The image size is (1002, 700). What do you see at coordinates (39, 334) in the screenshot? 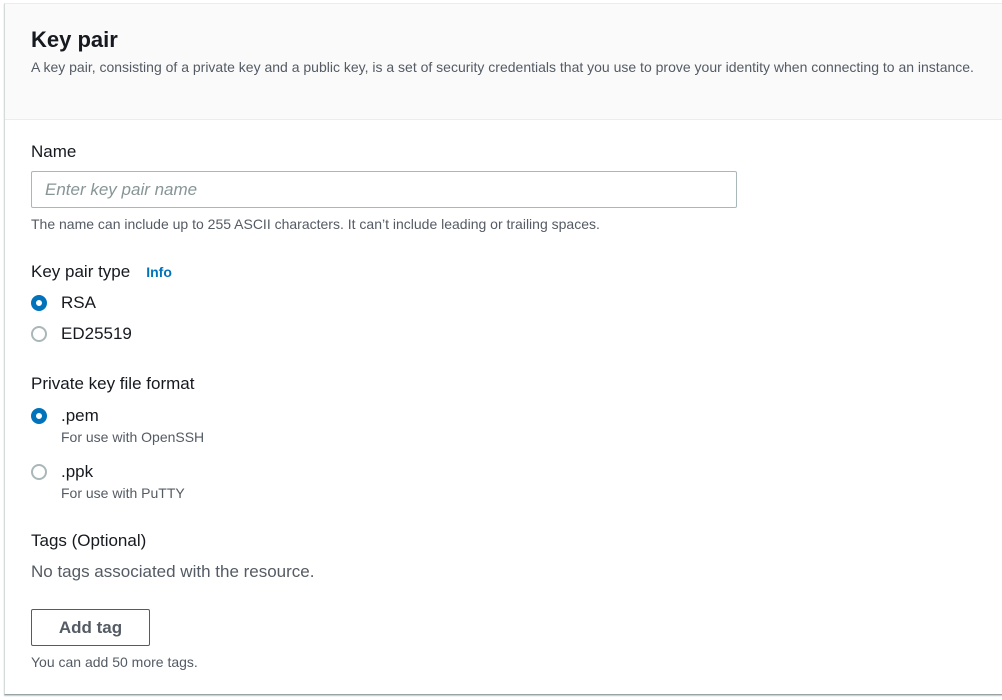
I see `radio-ed25519` at bounding box center [39, 334].